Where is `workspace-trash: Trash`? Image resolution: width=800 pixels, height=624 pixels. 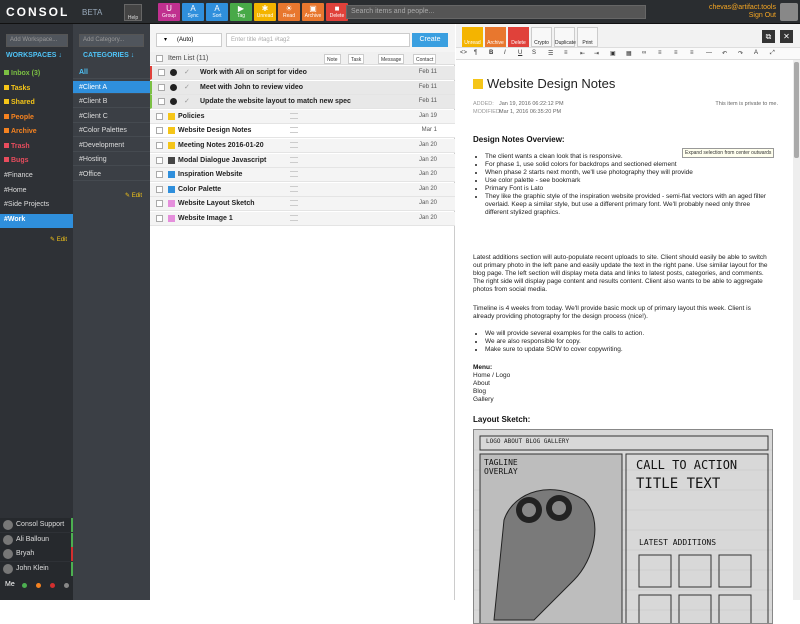 workspace-trash: Trash is located at coordinates (36, 147).